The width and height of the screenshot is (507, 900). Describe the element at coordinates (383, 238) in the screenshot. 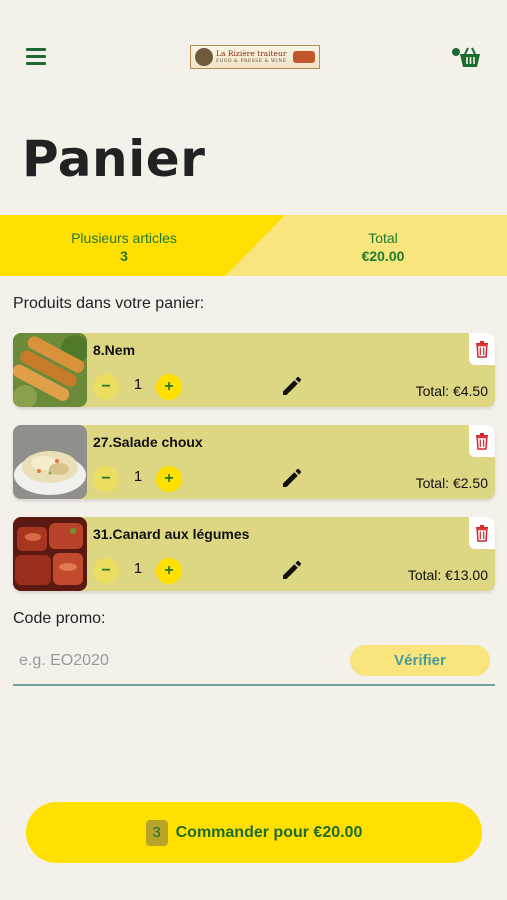

I see `total-label: Total` at that location.